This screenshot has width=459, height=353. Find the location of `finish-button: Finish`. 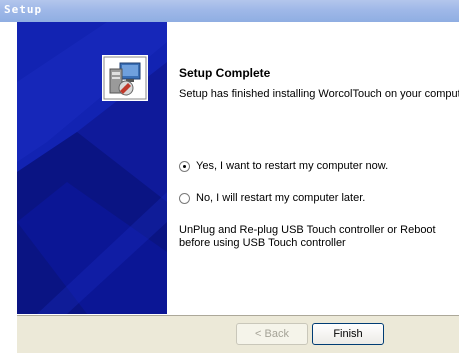

finish-button: Finish is located at coordinates (348, 334).